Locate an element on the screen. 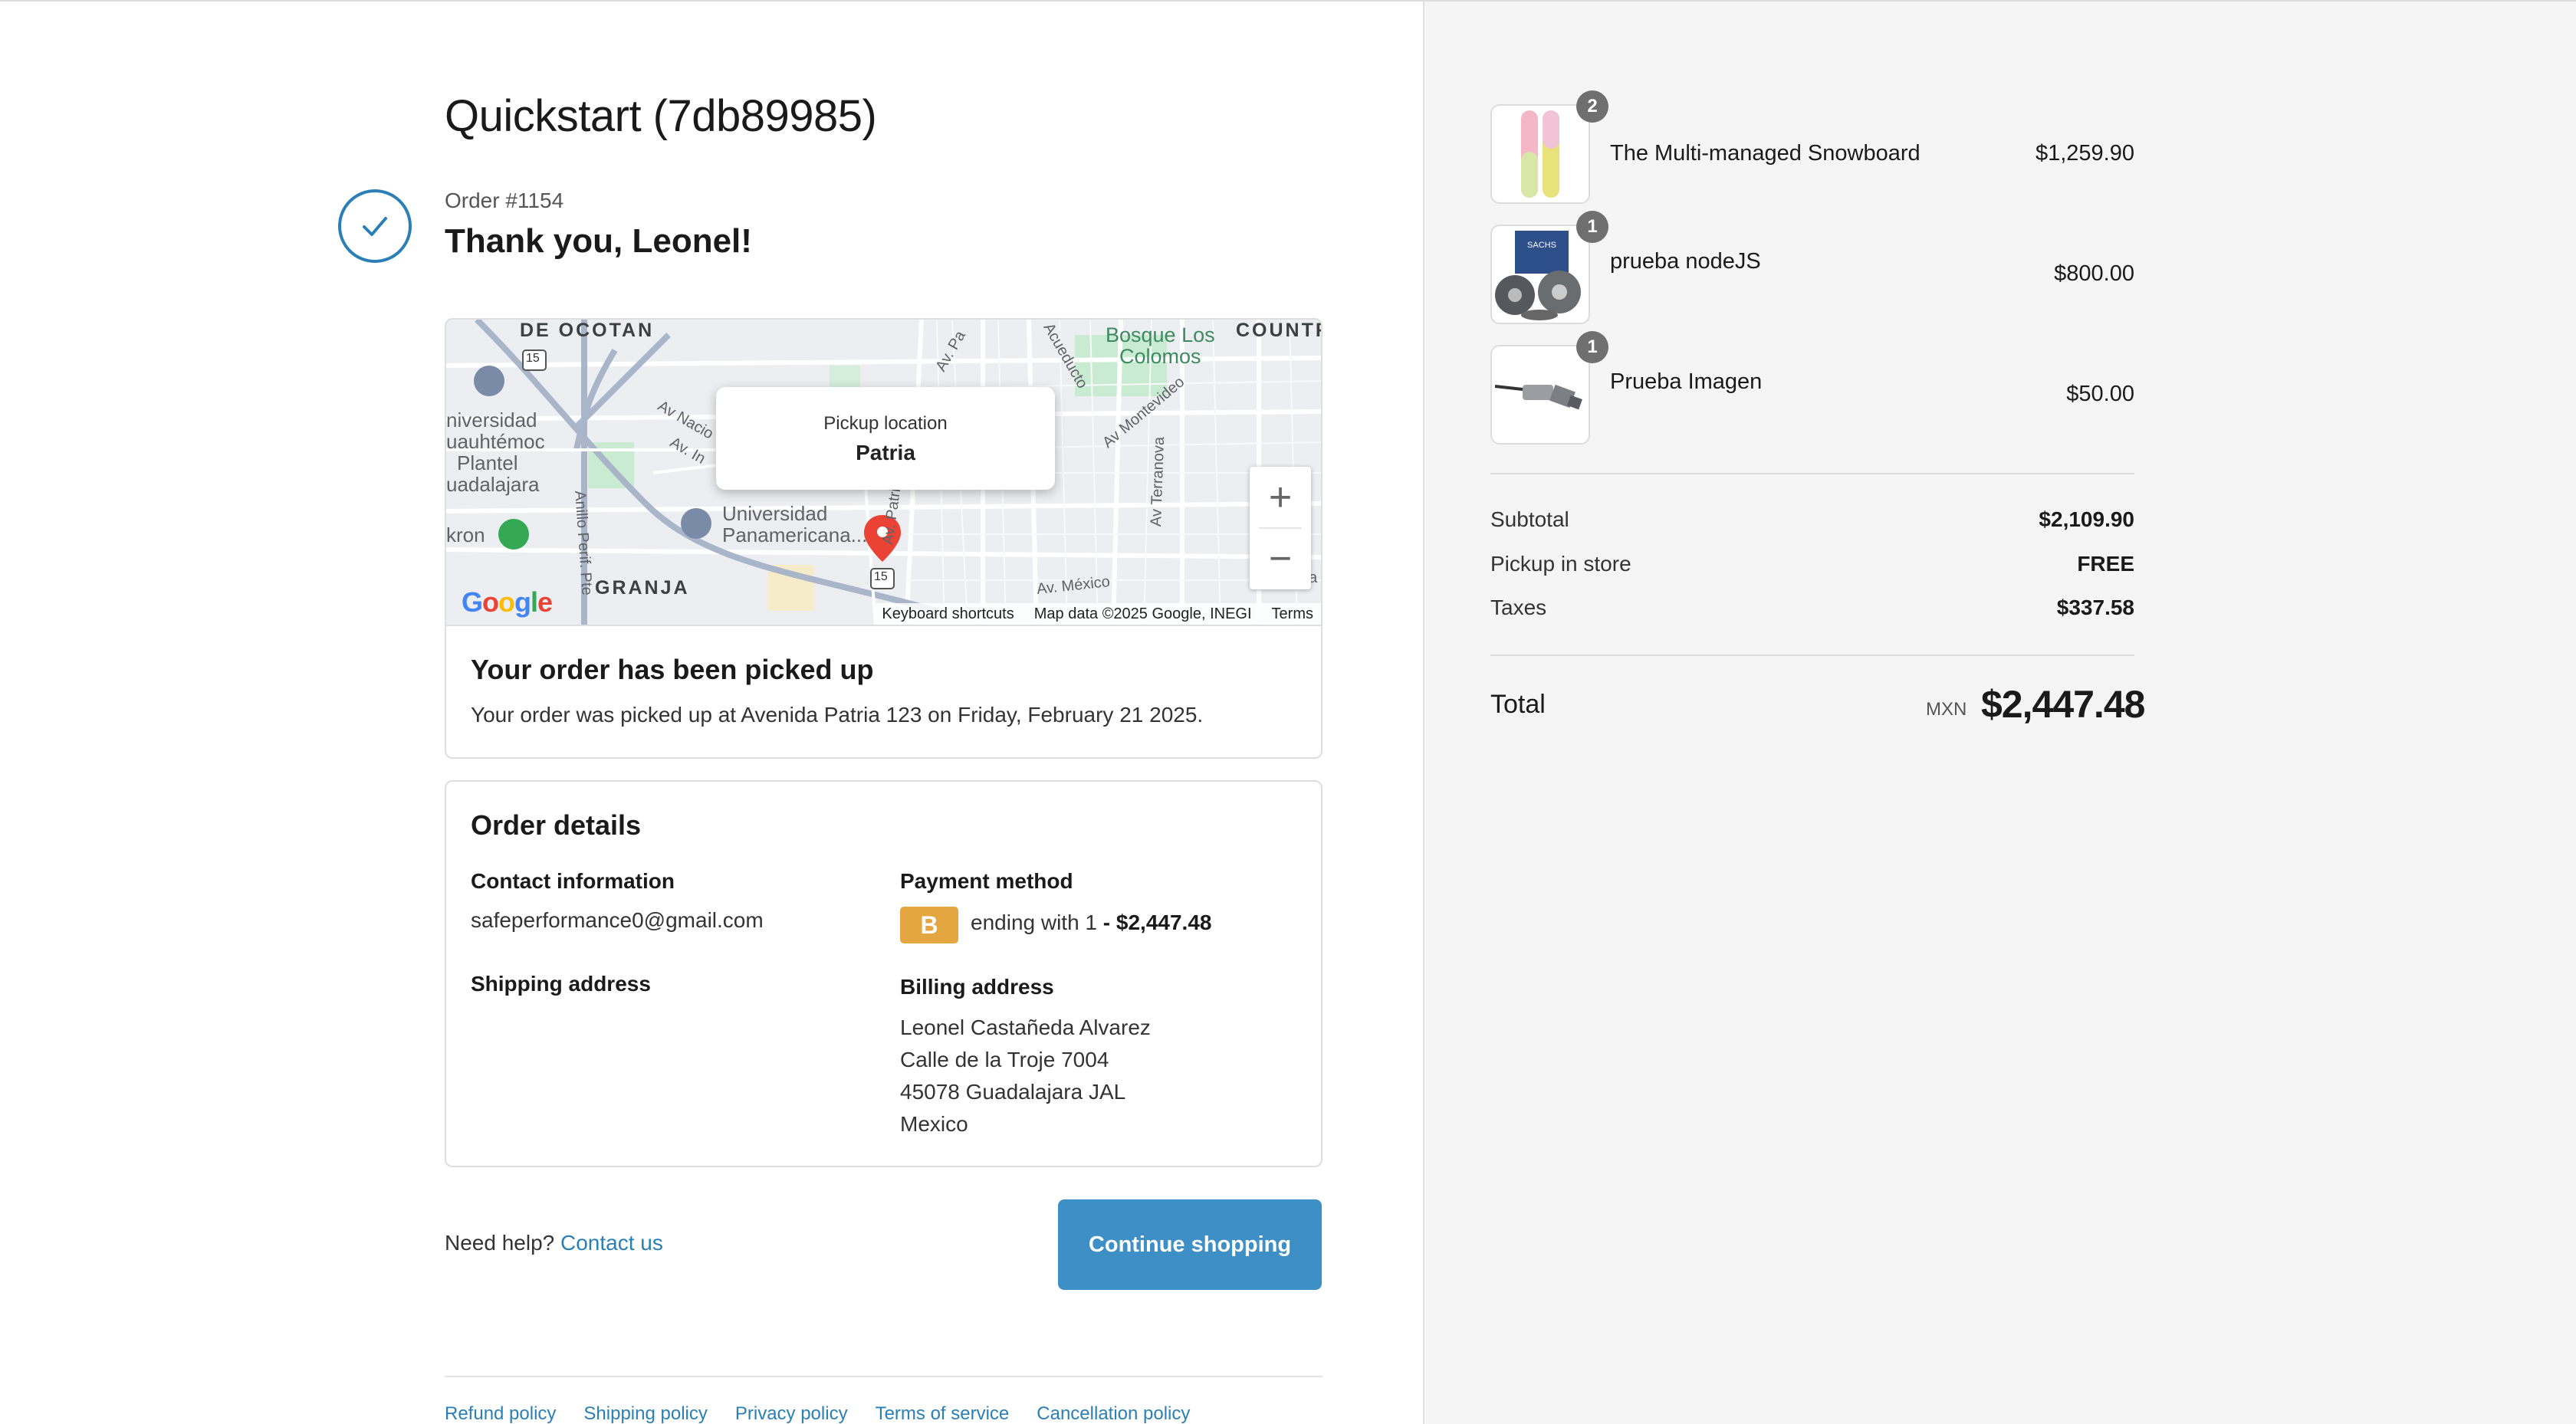 This screenshot has height=1424, width=2576. contact-us-link: Contact us is located at coordinates (611, 1243).